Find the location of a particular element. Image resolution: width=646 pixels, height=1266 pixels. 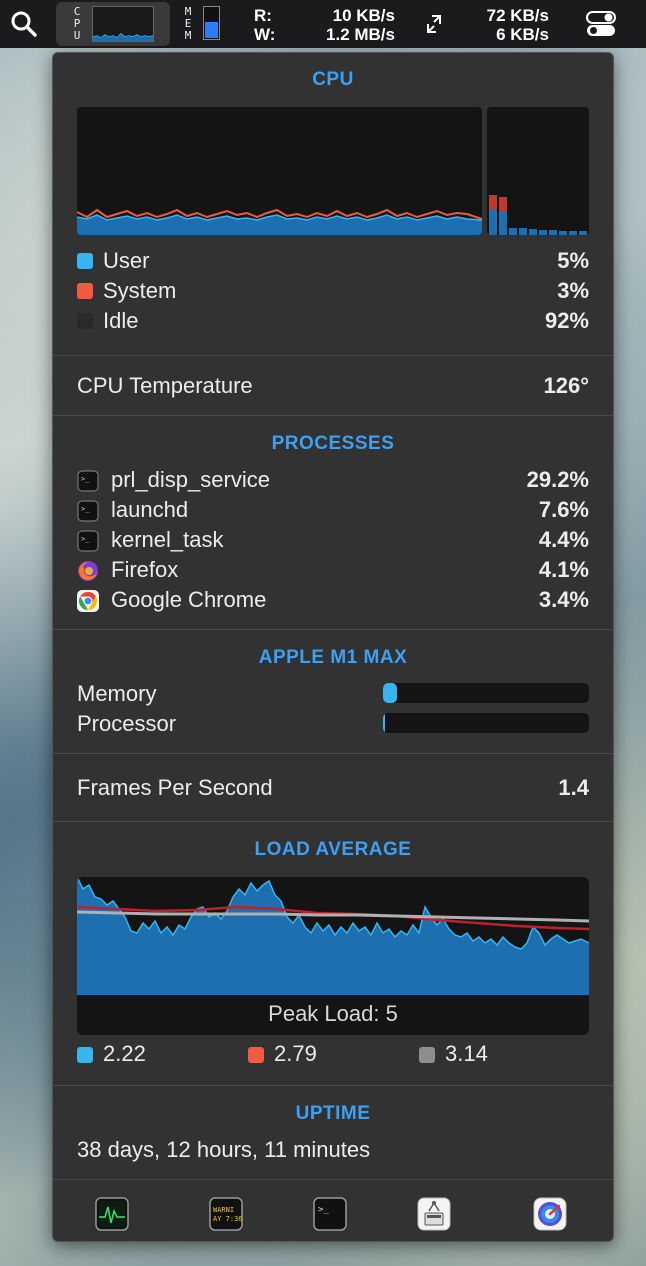

process-value: 29.2% is located at coordinates (557, 479).